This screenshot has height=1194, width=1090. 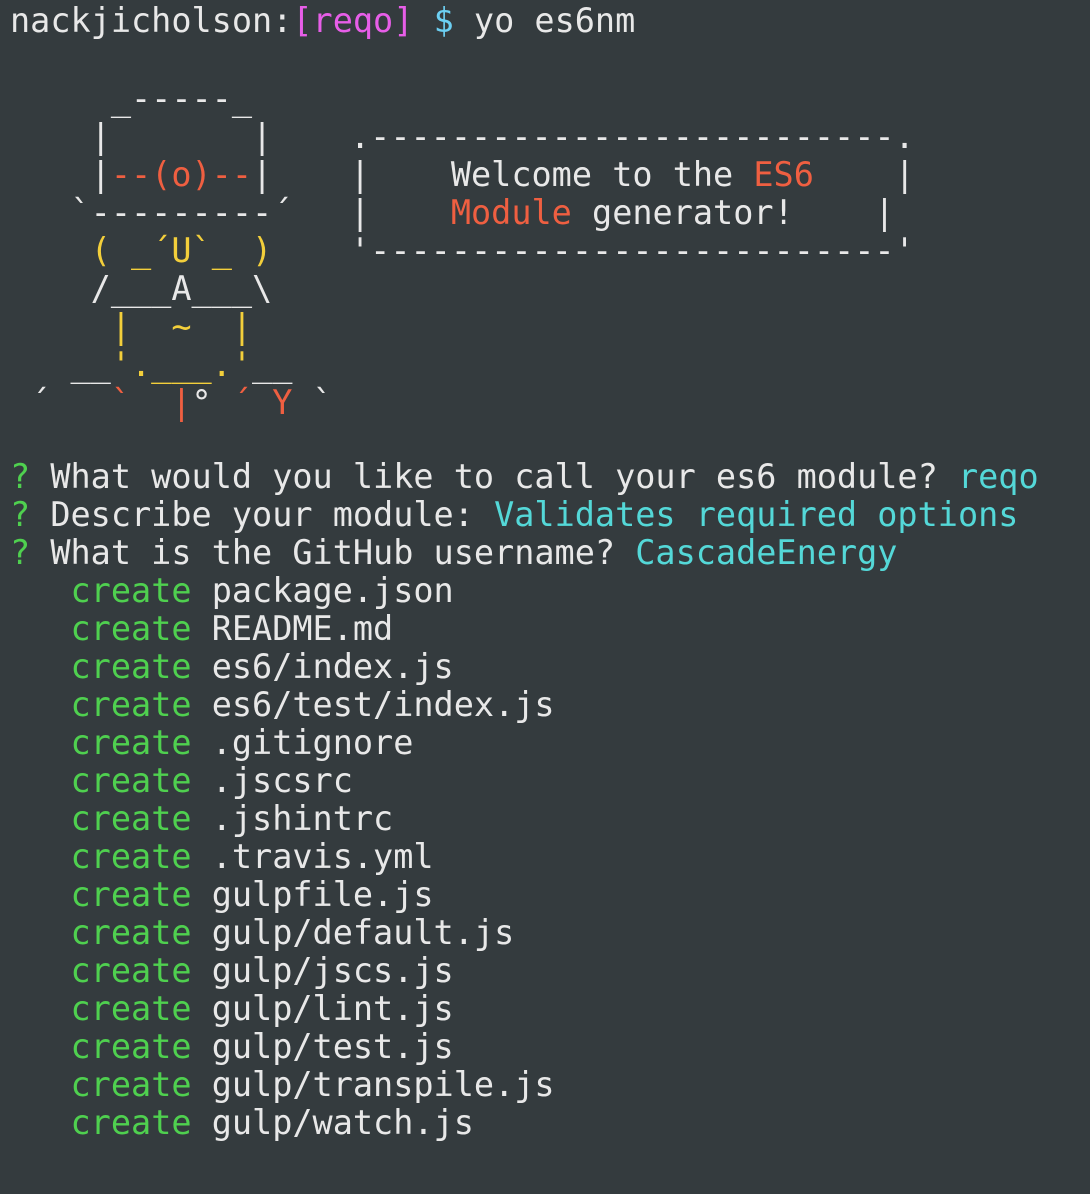 What do you see at coordinates (322, 856) in the screenshot?
I see `created-file-path: .travis.yml` at bounding box center [322, 856].